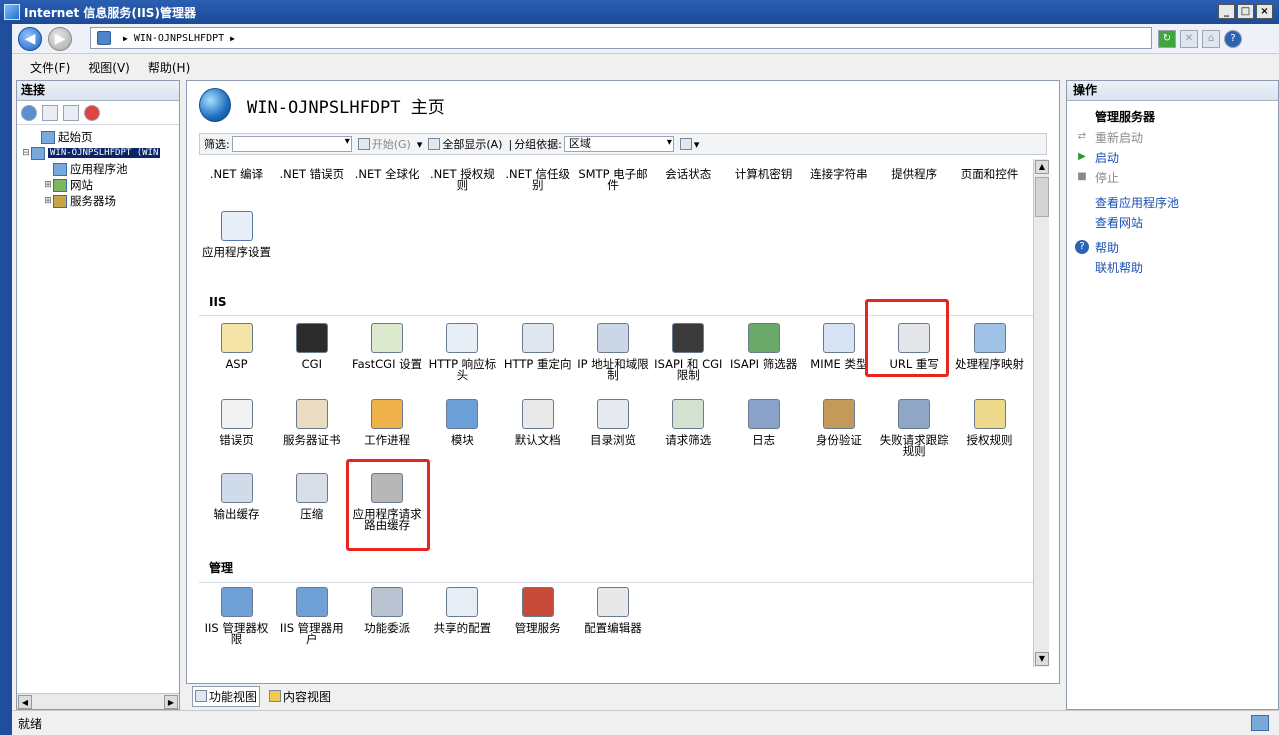 The image size is (1279, 735). What do you see at coordinates (25, 702) in the screenshot?
I see `scroll-left-arrow: ◀` at bounding box center [25, 702].